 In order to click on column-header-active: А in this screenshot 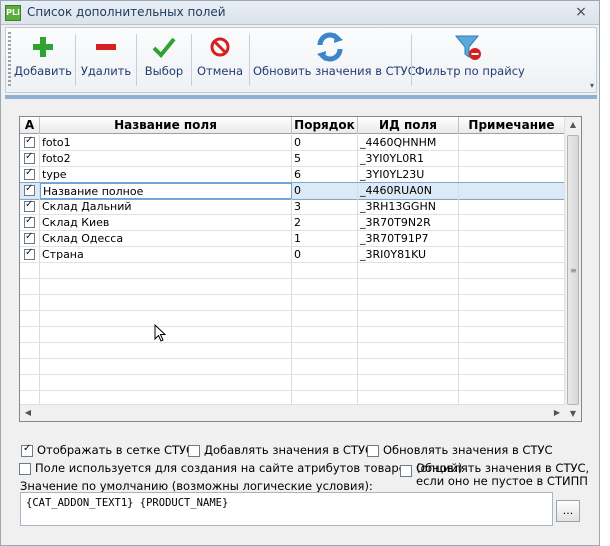, I will do `click(30, 125)`.